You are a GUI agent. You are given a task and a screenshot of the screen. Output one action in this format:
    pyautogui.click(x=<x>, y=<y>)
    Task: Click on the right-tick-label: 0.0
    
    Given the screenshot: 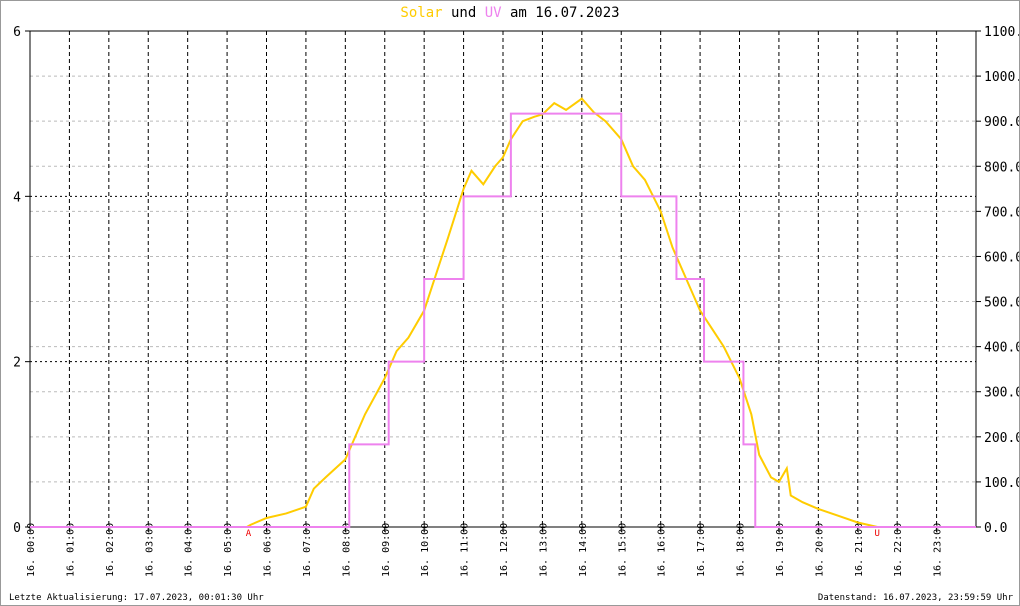 What is the action you would take?
    pyautogui.click(x=995, y=528)
    